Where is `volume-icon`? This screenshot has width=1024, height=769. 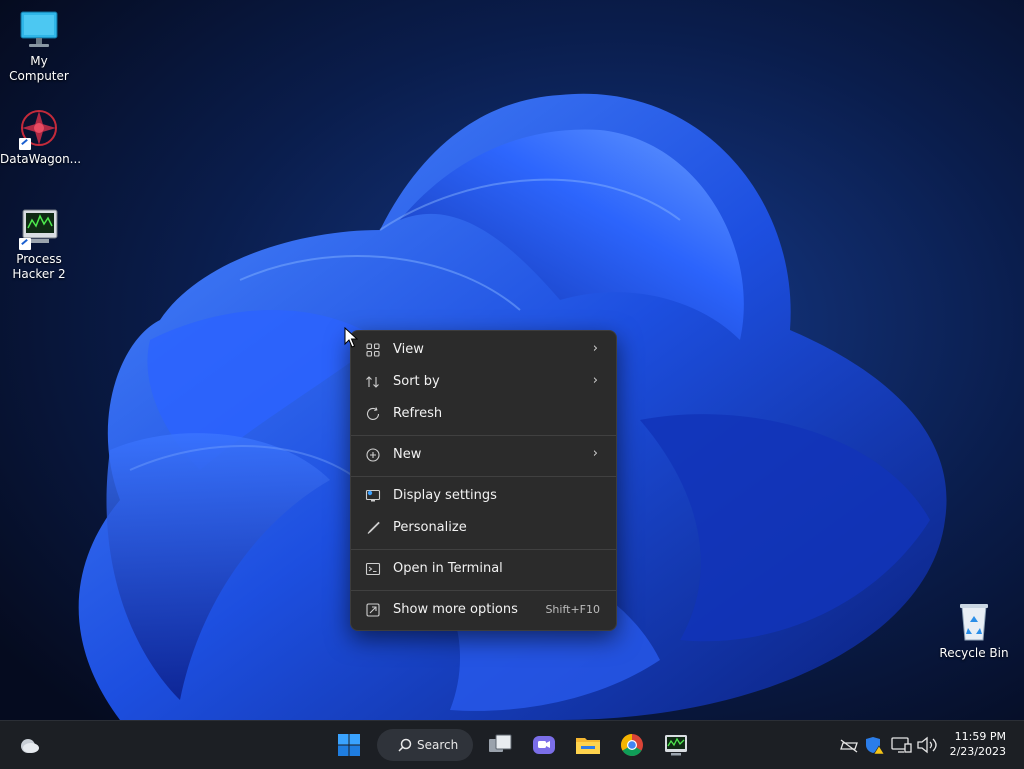 volume-icon is located at coordinates (927, 750).